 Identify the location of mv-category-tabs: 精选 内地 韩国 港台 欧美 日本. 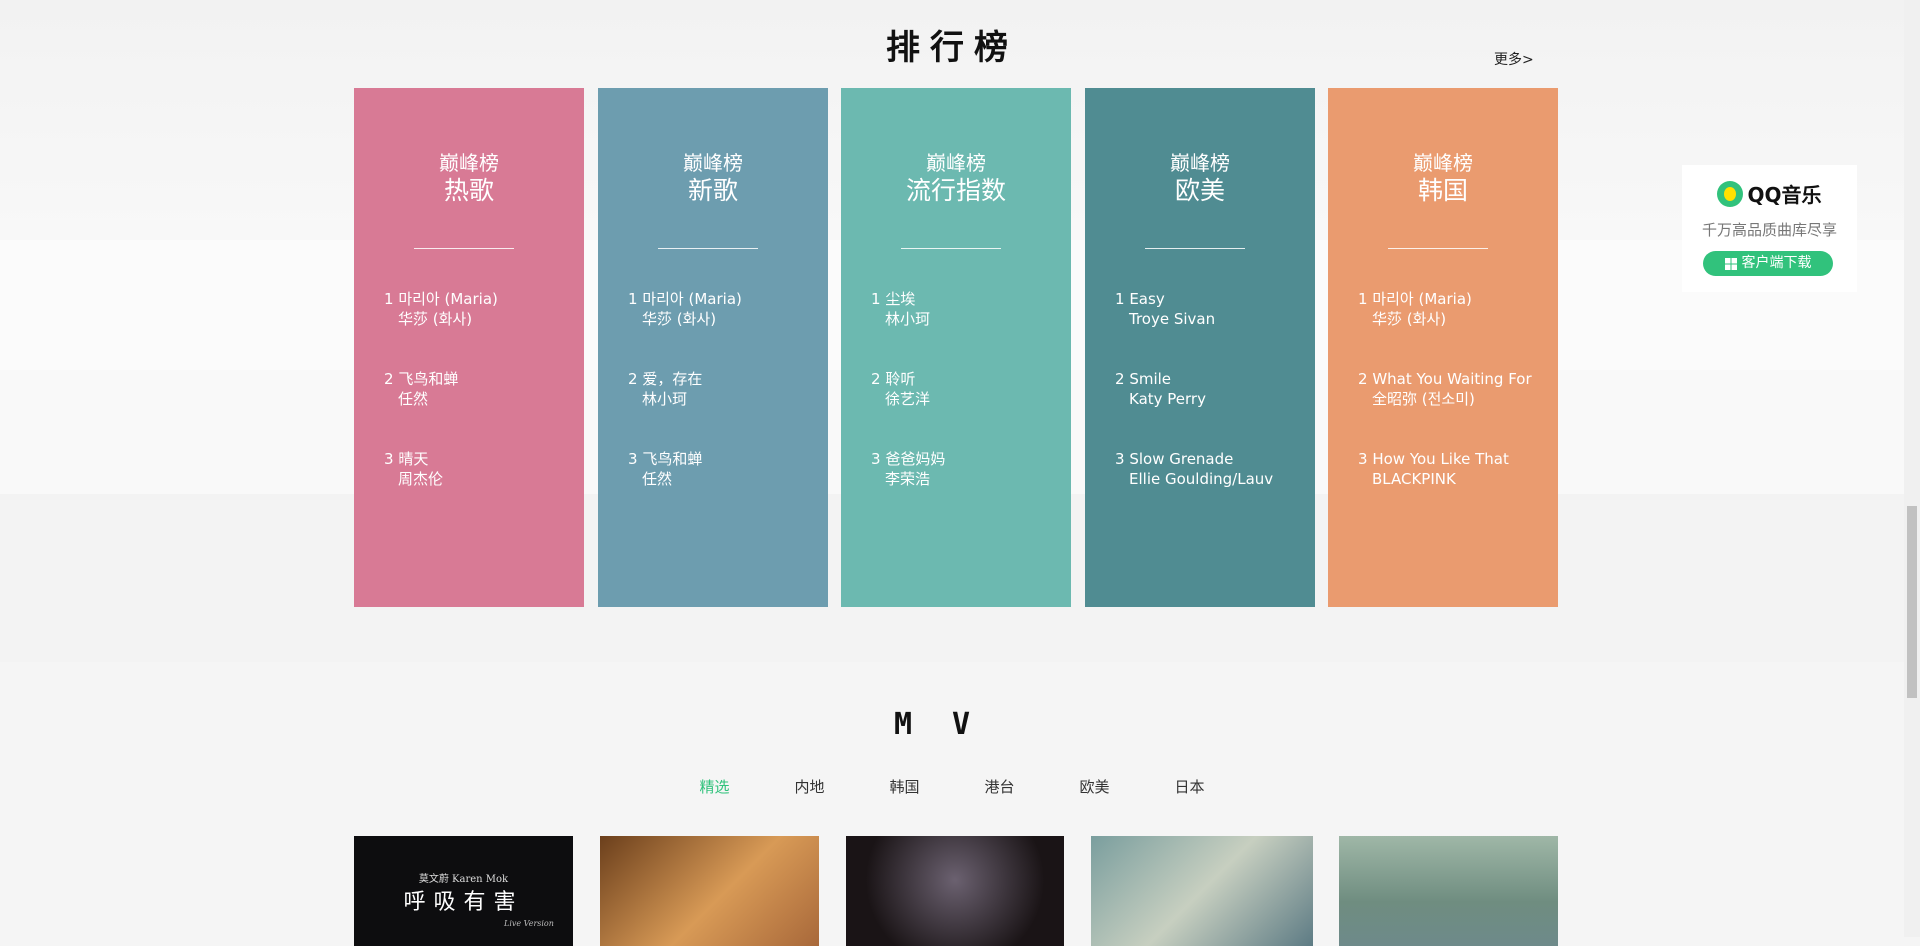
(952, 786).